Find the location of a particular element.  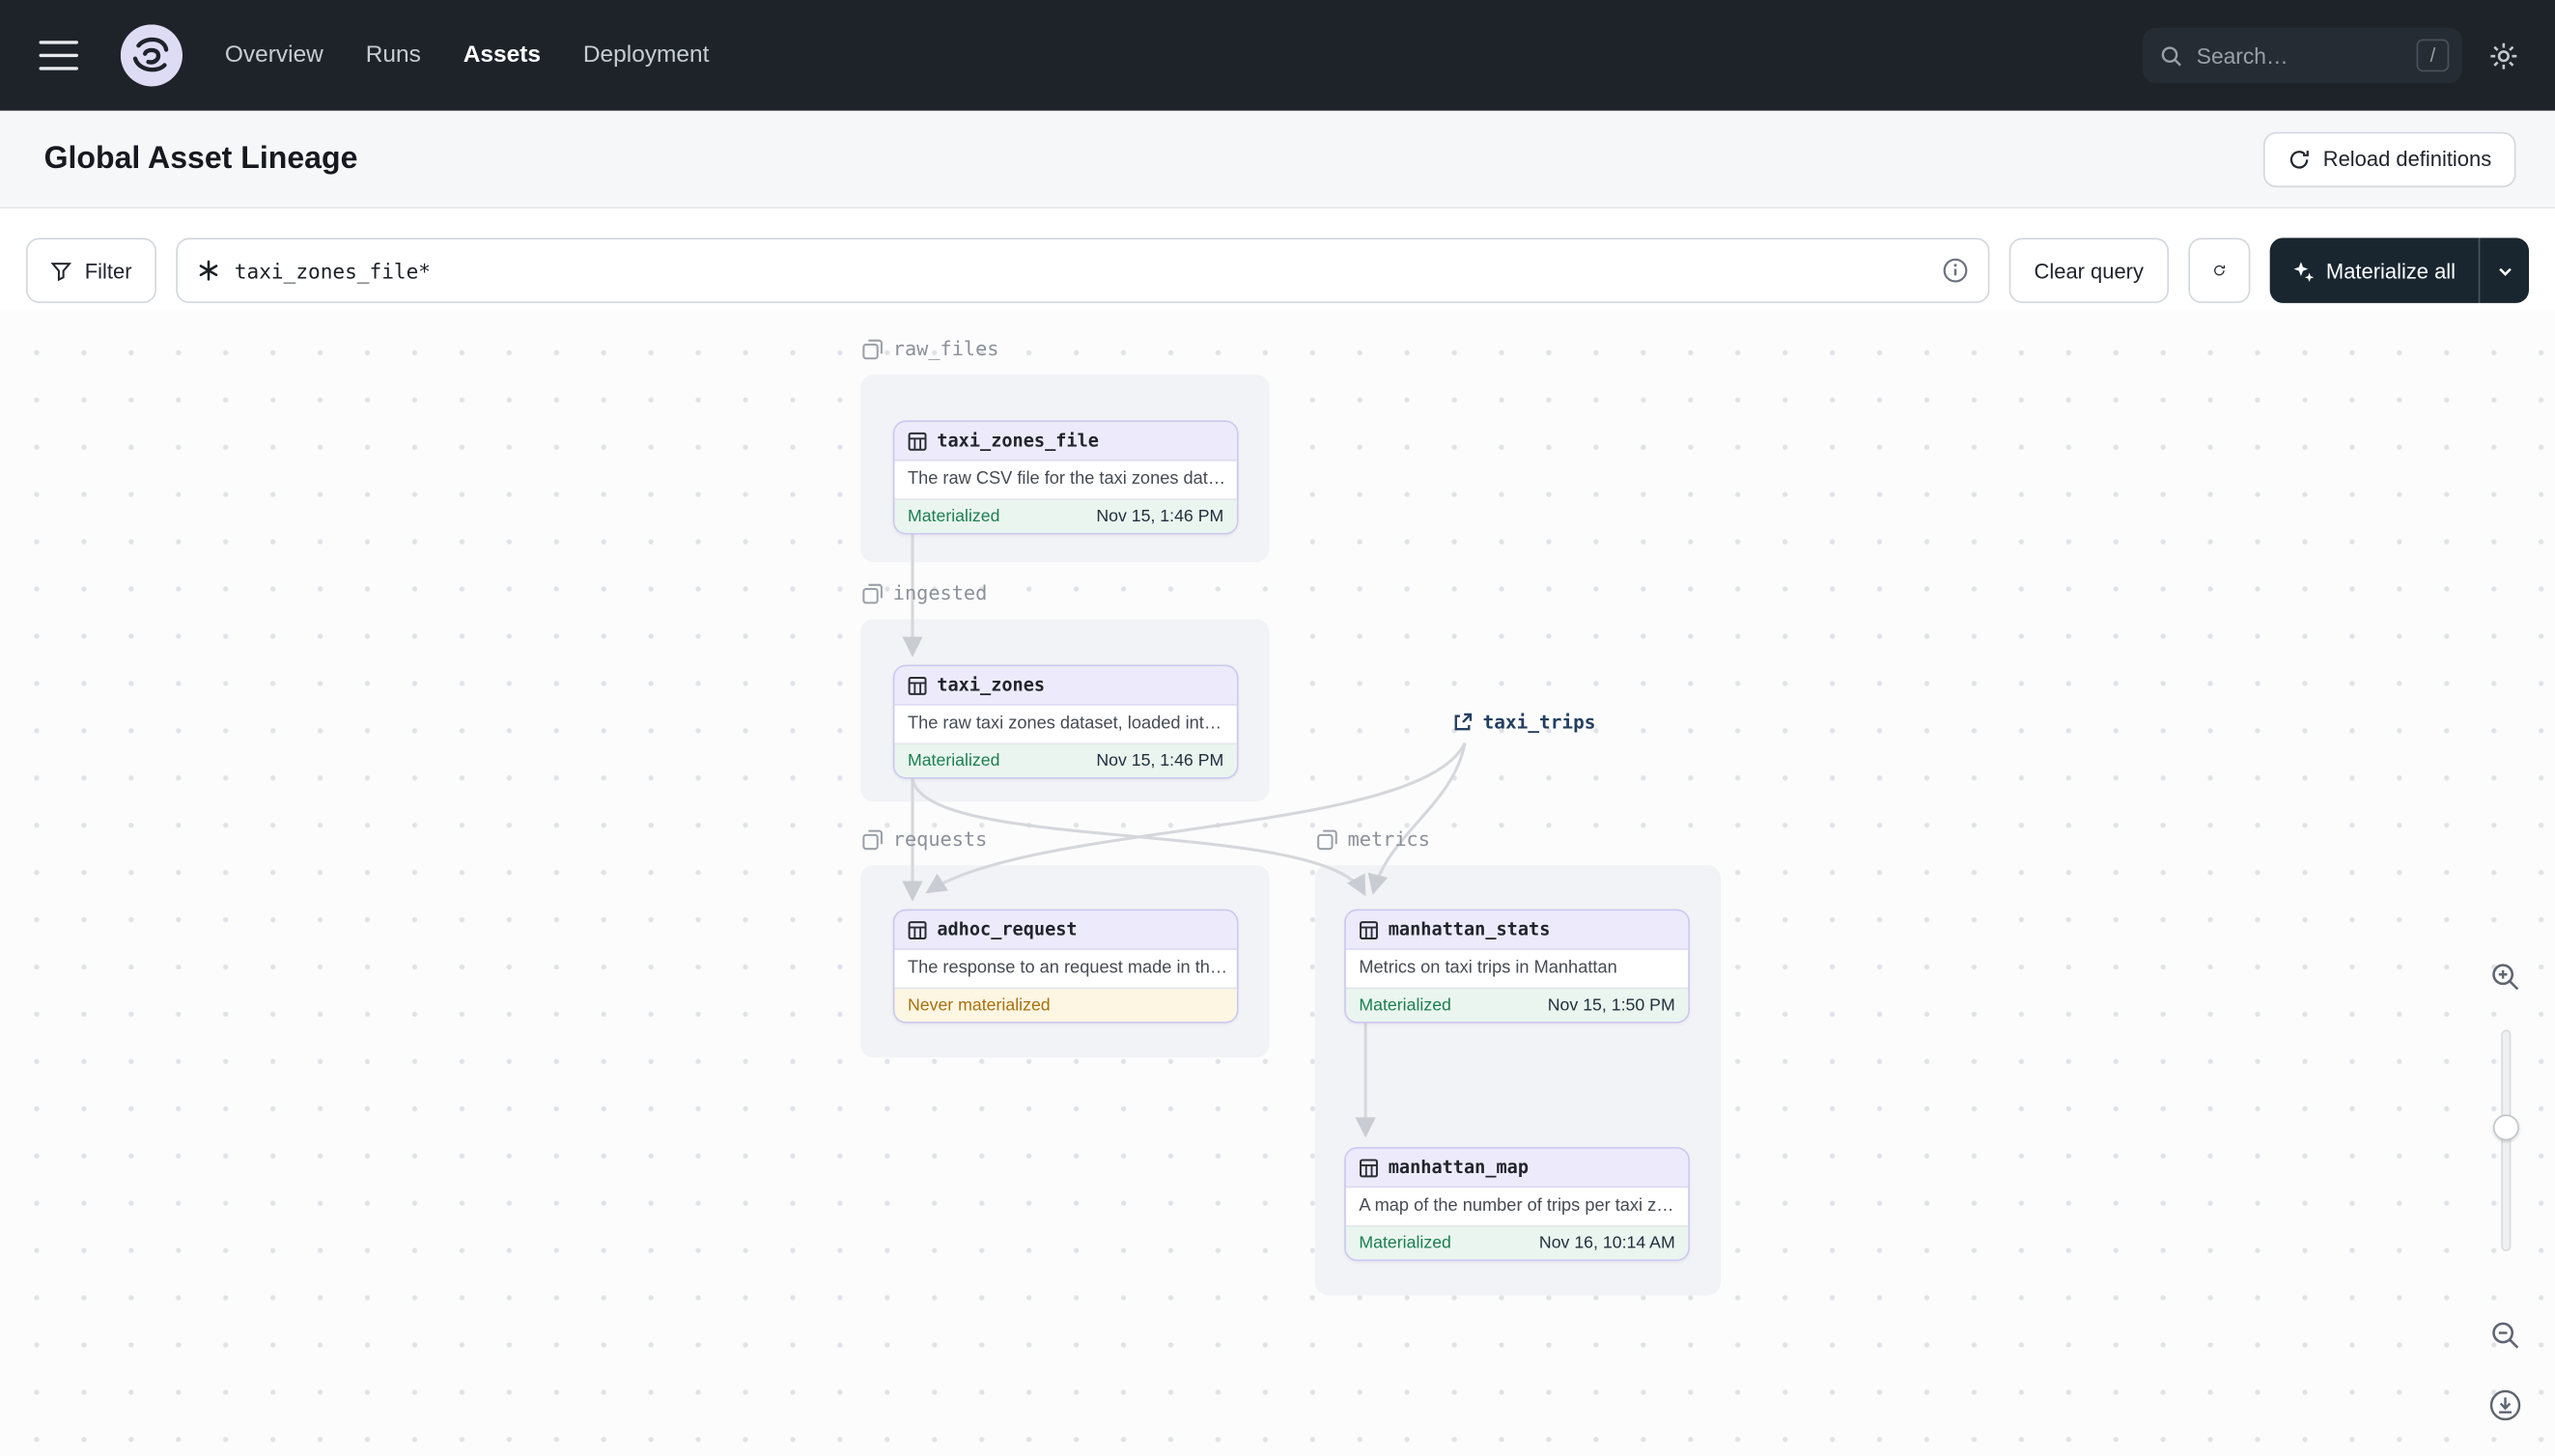

group-name: raw_files is located at coordinates (945, 349).